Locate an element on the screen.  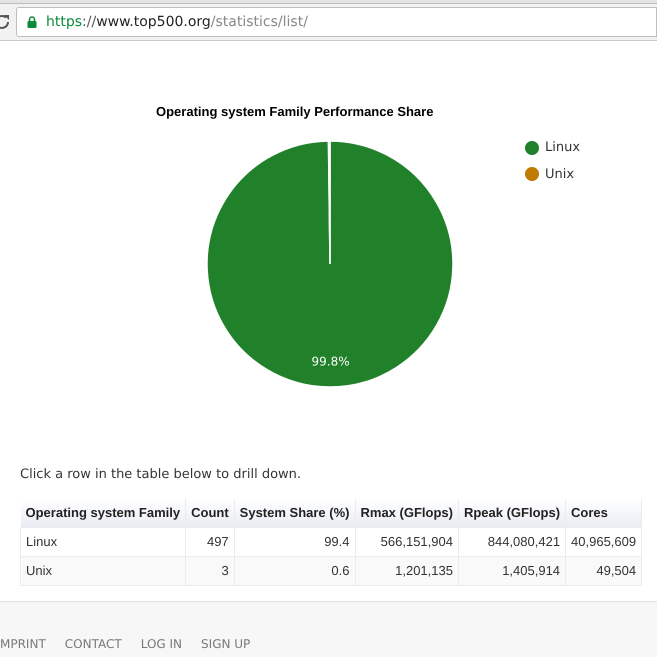
table-row: Linux 497 99.4 566,151,904 844,080,421 40,965,609 is located at coordinates (331, 542).